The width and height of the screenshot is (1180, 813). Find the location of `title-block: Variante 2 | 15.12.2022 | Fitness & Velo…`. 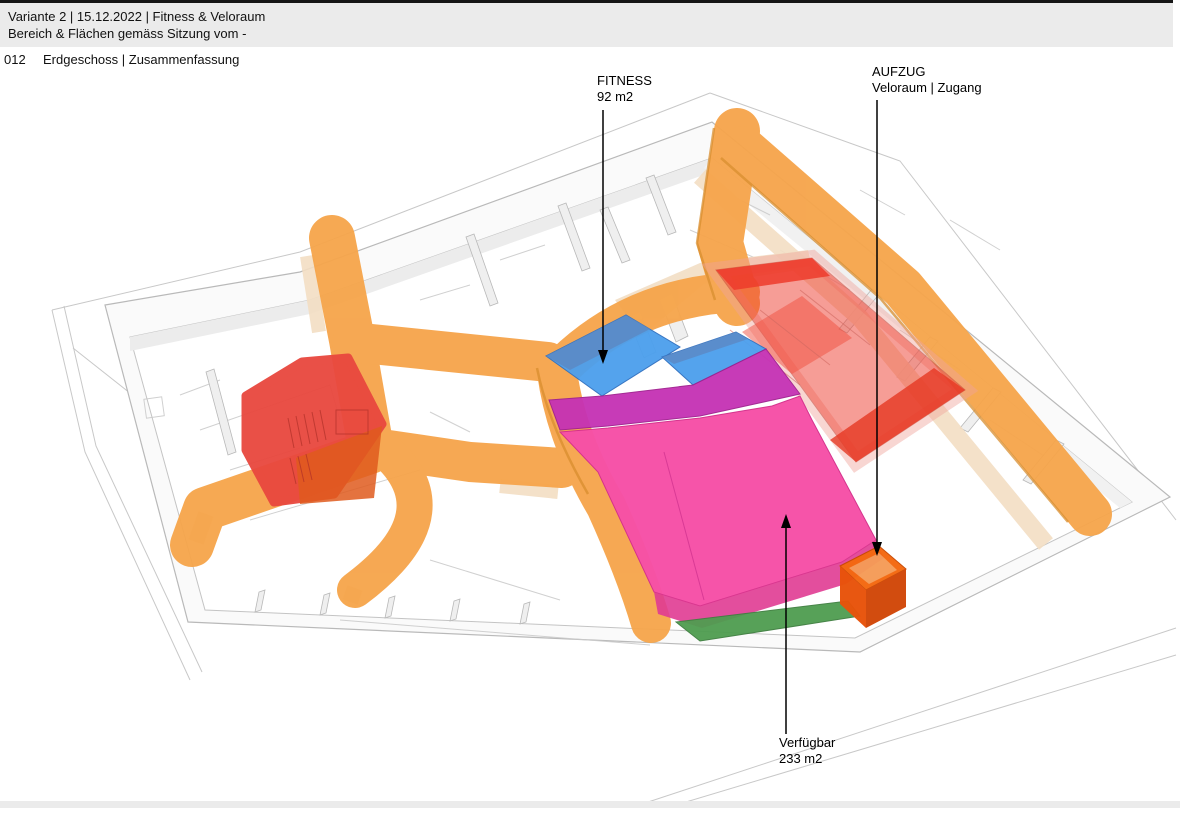

title-block: Variante 2 | 15.12.2022 | Fitness & Velo… is located at coordinates (586, 25).